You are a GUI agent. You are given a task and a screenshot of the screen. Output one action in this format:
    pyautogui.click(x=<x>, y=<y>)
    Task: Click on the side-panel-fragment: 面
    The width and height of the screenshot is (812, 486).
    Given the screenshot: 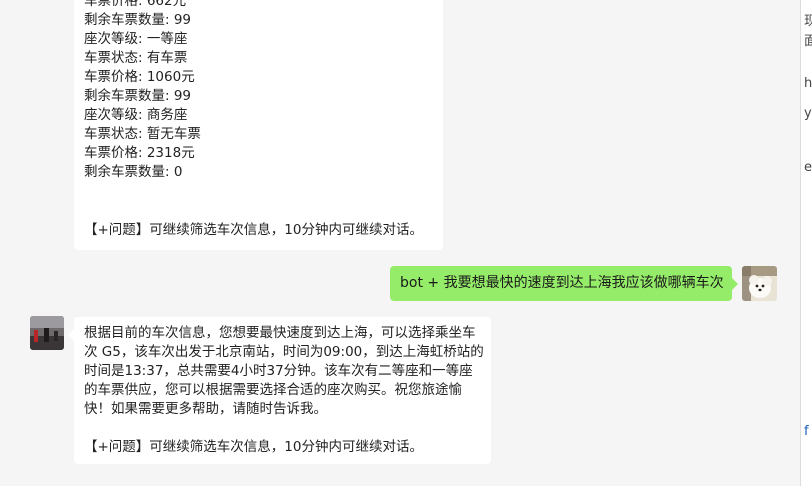 What is the action you would take?
    pyautogui.click(x=808, y=42)
    